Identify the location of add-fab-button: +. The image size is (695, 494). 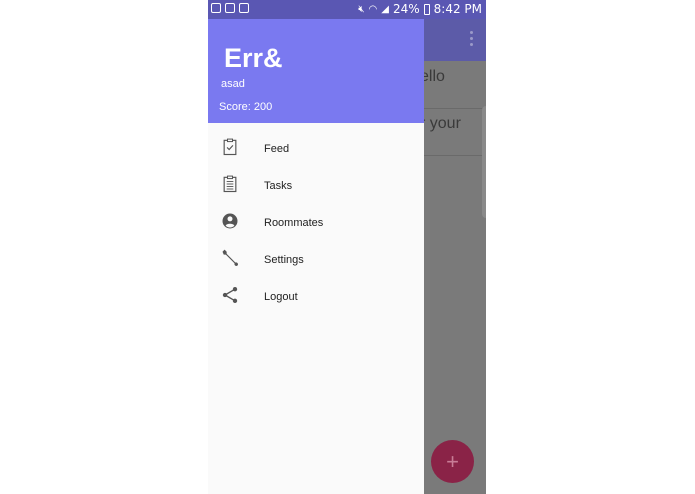
(452, 461).